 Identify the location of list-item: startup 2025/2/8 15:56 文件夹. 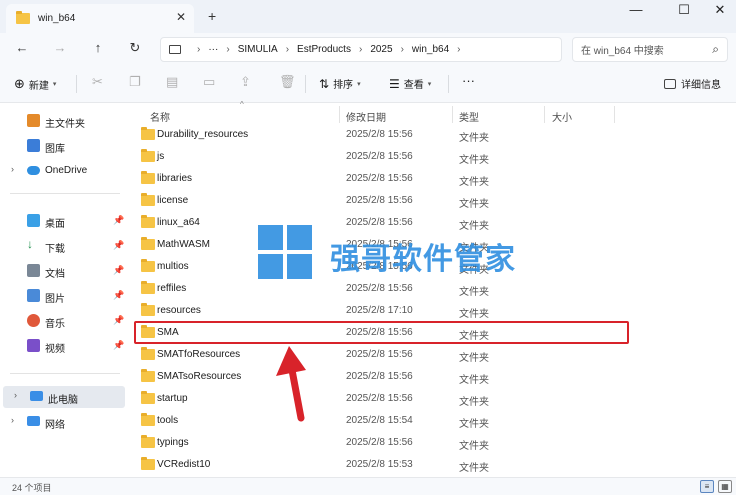
(432, 399).